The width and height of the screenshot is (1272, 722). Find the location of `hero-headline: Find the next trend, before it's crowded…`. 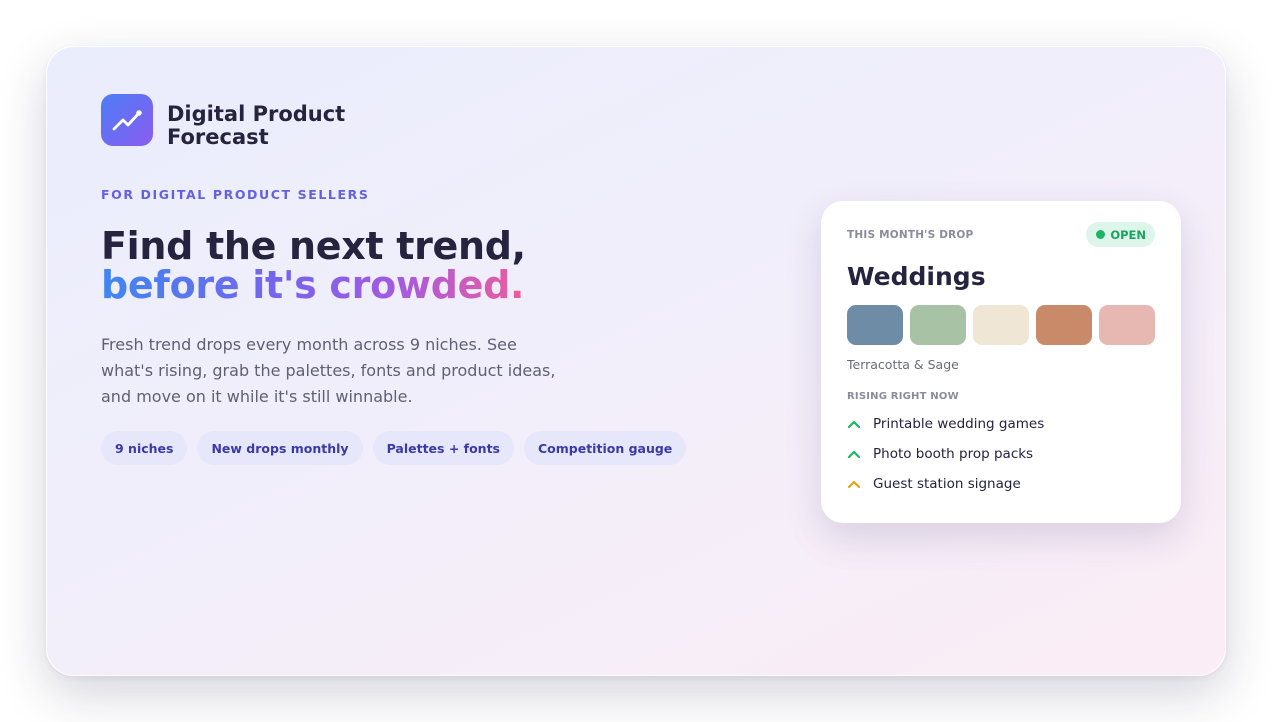

hero-headline: Find the next trend, before it's crowded… is located at coordinates (313, 266).